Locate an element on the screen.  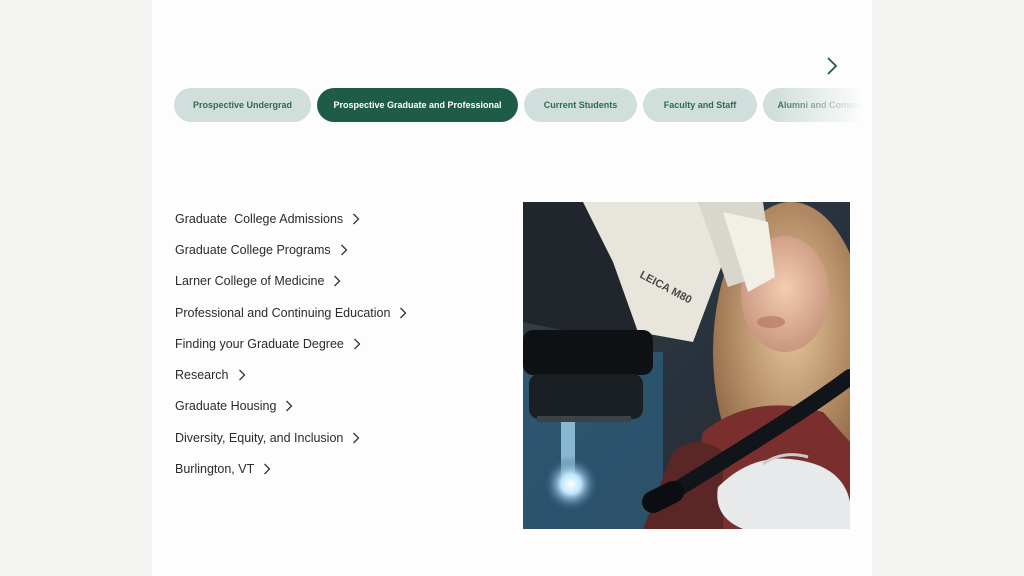
link-label: Graduate College Admissions is located at coordinates (259, 218).